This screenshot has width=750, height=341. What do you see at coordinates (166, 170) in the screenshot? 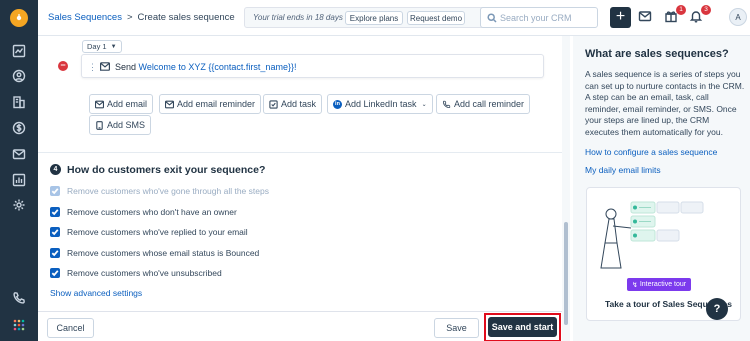
I see `section-title: How do customers exit your sequence?` at bounding box center [166, 170].